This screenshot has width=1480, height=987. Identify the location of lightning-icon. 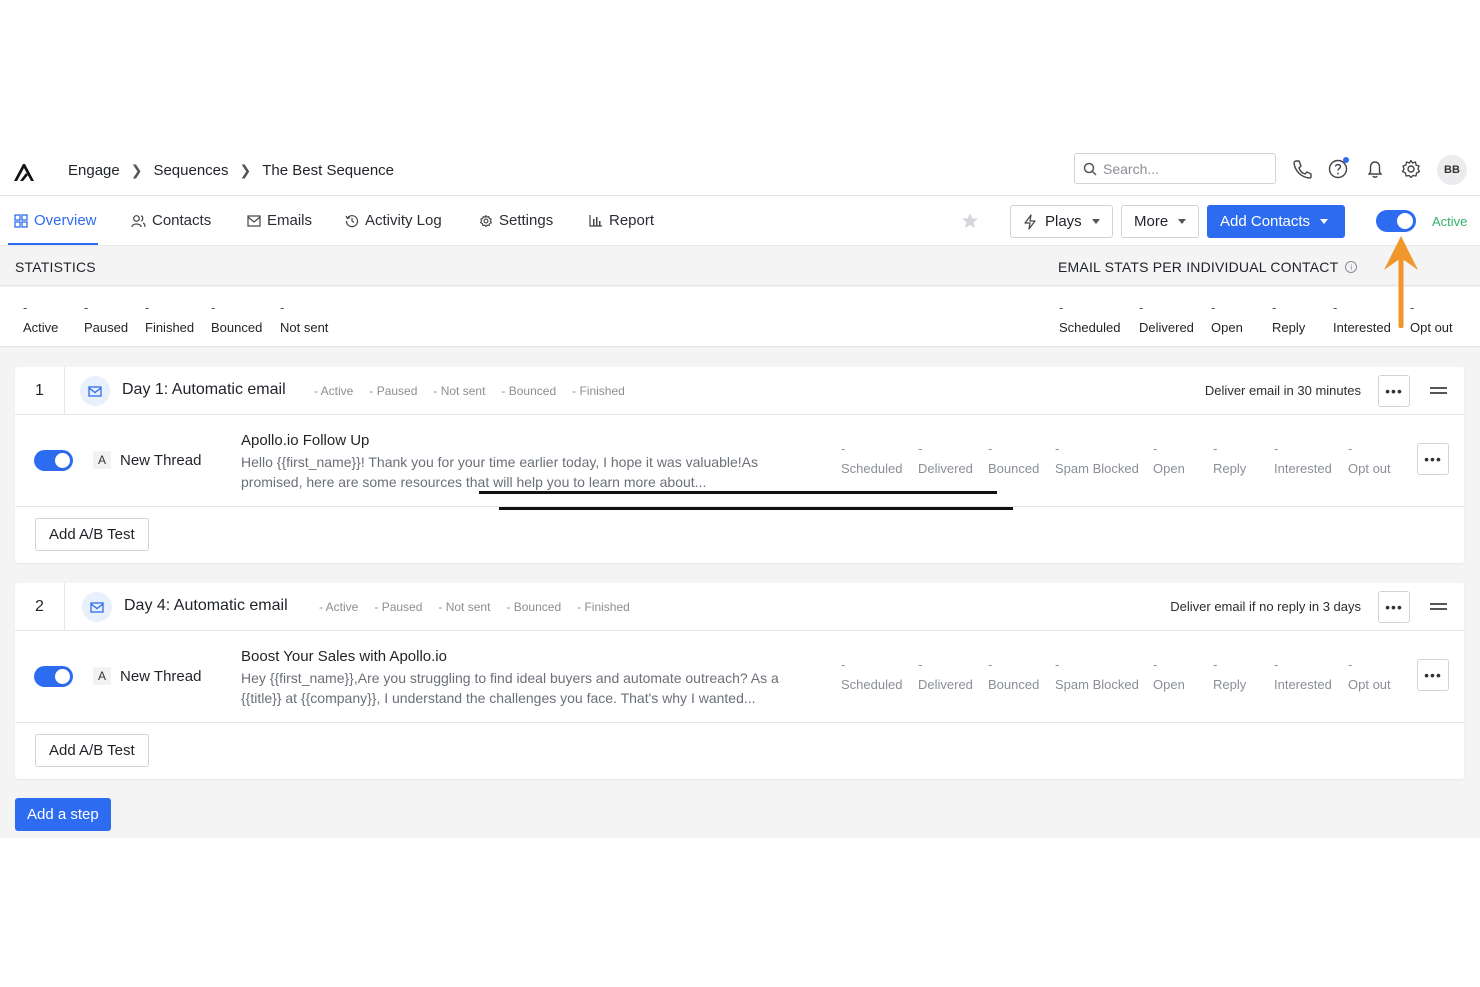
(1030, 221).